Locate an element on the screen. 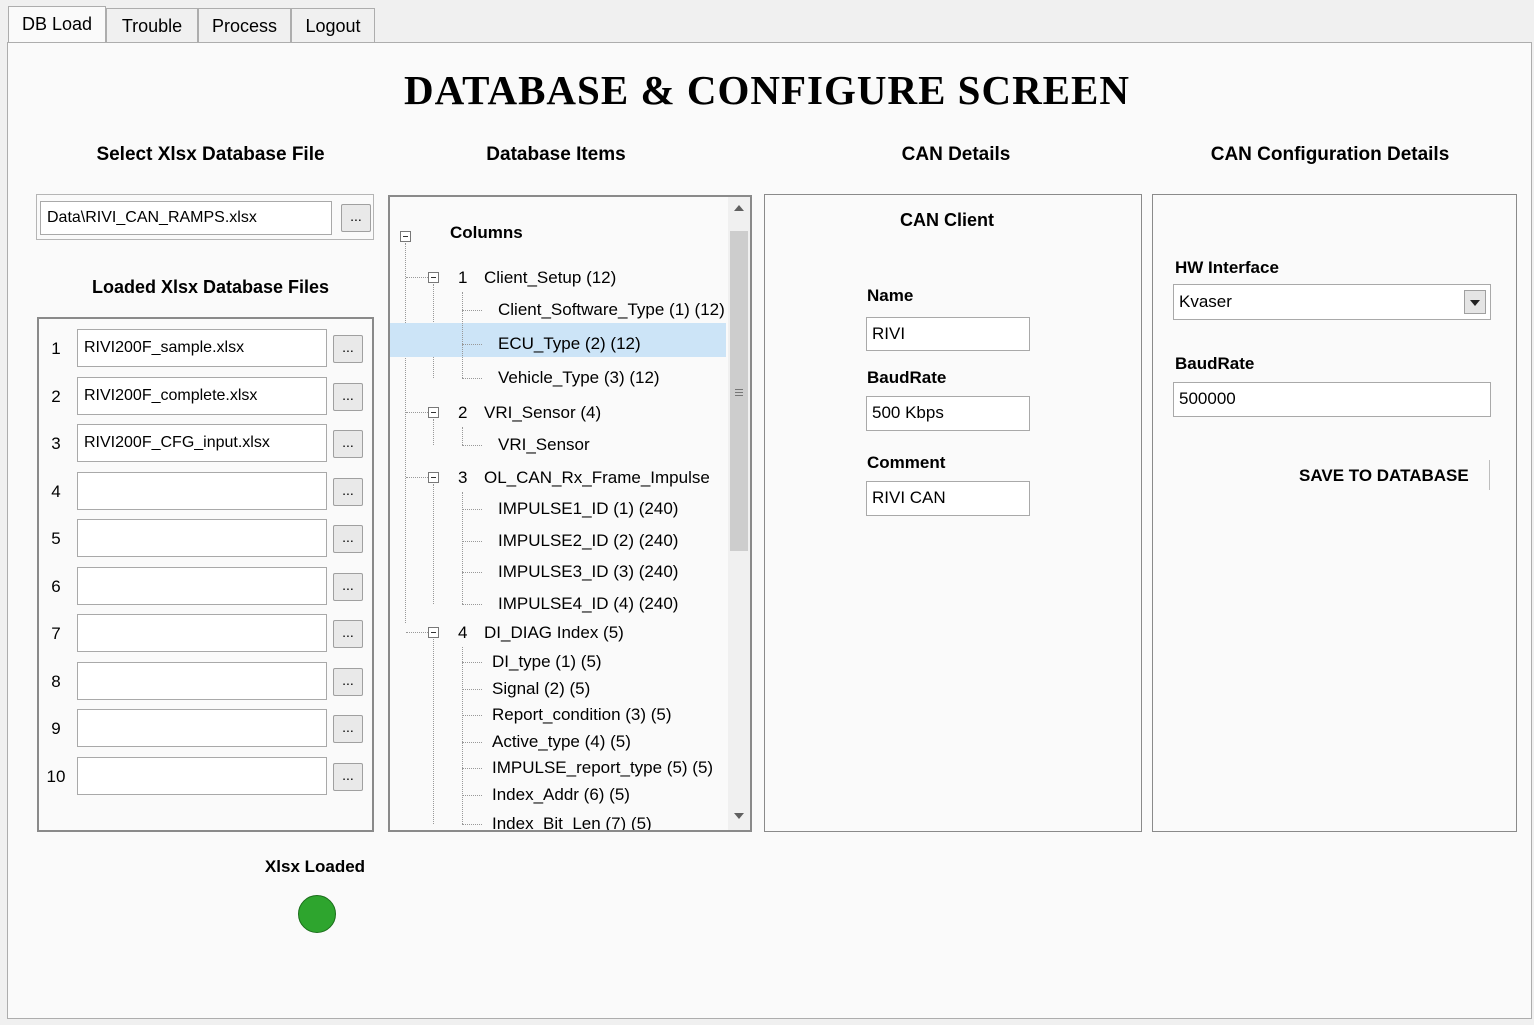 The width and height of the screenshot is (1534, 1025). tree-leaf-node: IMPULSE4_ID (4) (240) is located at coordinates (588, 604).